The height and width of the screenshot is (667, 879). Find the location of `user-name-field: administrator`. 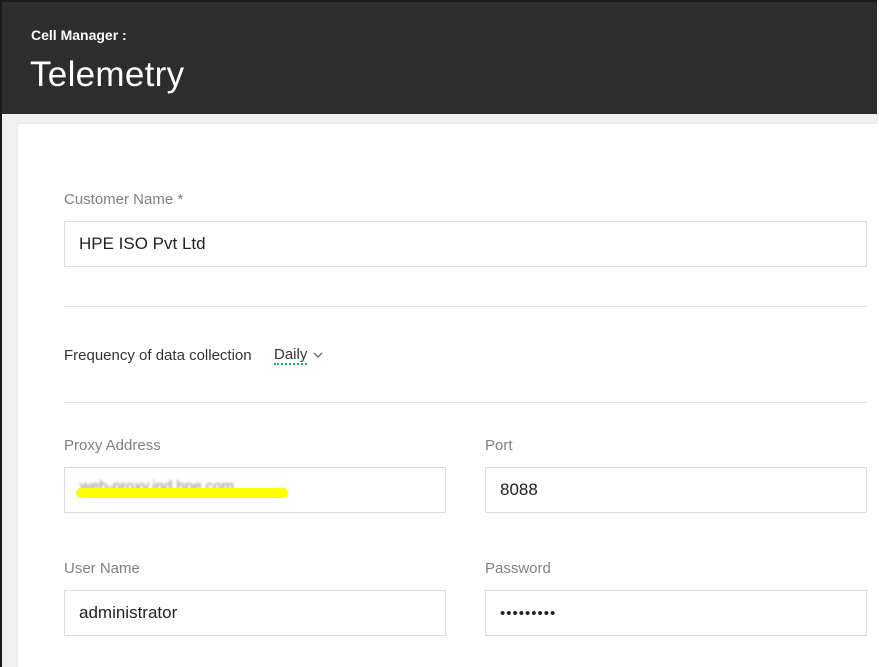

user-name-field: administrator is located at coordinates (255, 613).